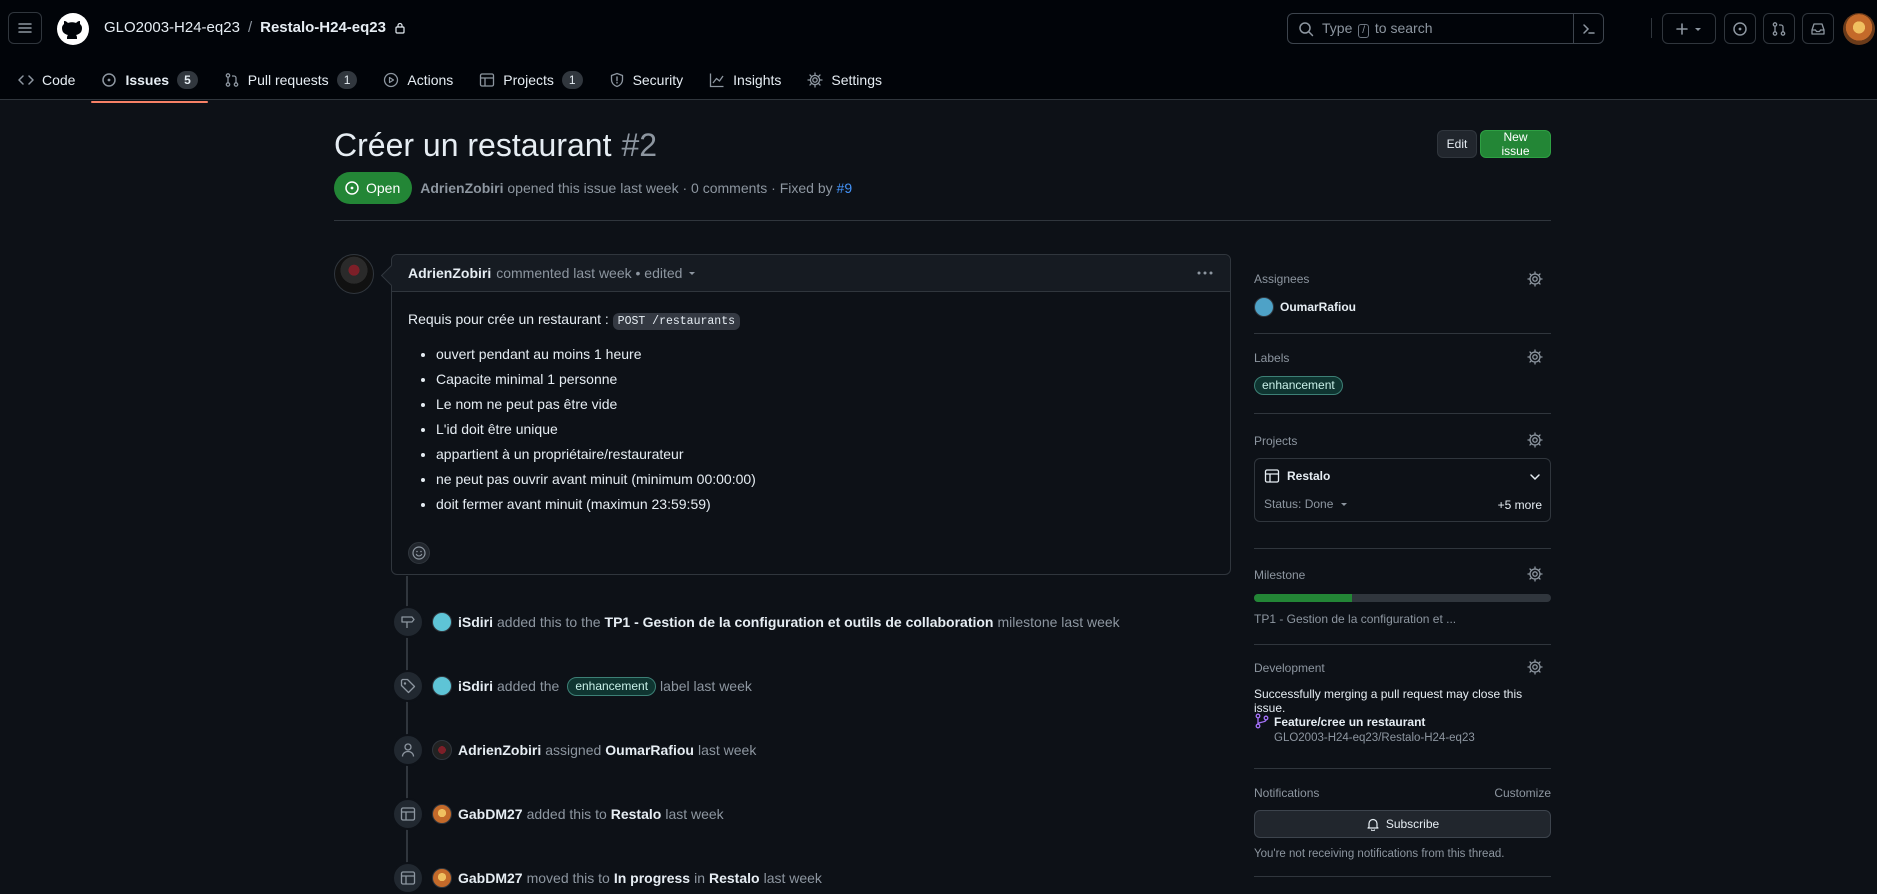 This screenshot has height=894, width=1877. What do you see at coordinates (323, 27) in the screenshot?
I see `breadcrumb-repo: Restalo-H24-eq23` at bounding box center [323, 27].